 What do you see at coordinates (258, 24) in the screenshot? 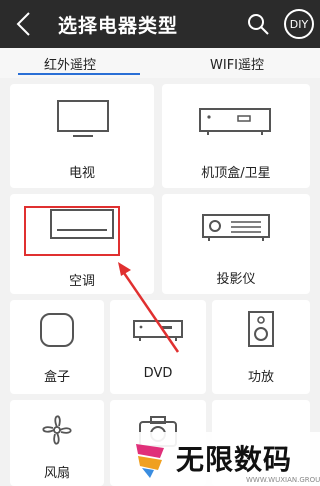
I see `search-icon` at bounding box center [258, 24].